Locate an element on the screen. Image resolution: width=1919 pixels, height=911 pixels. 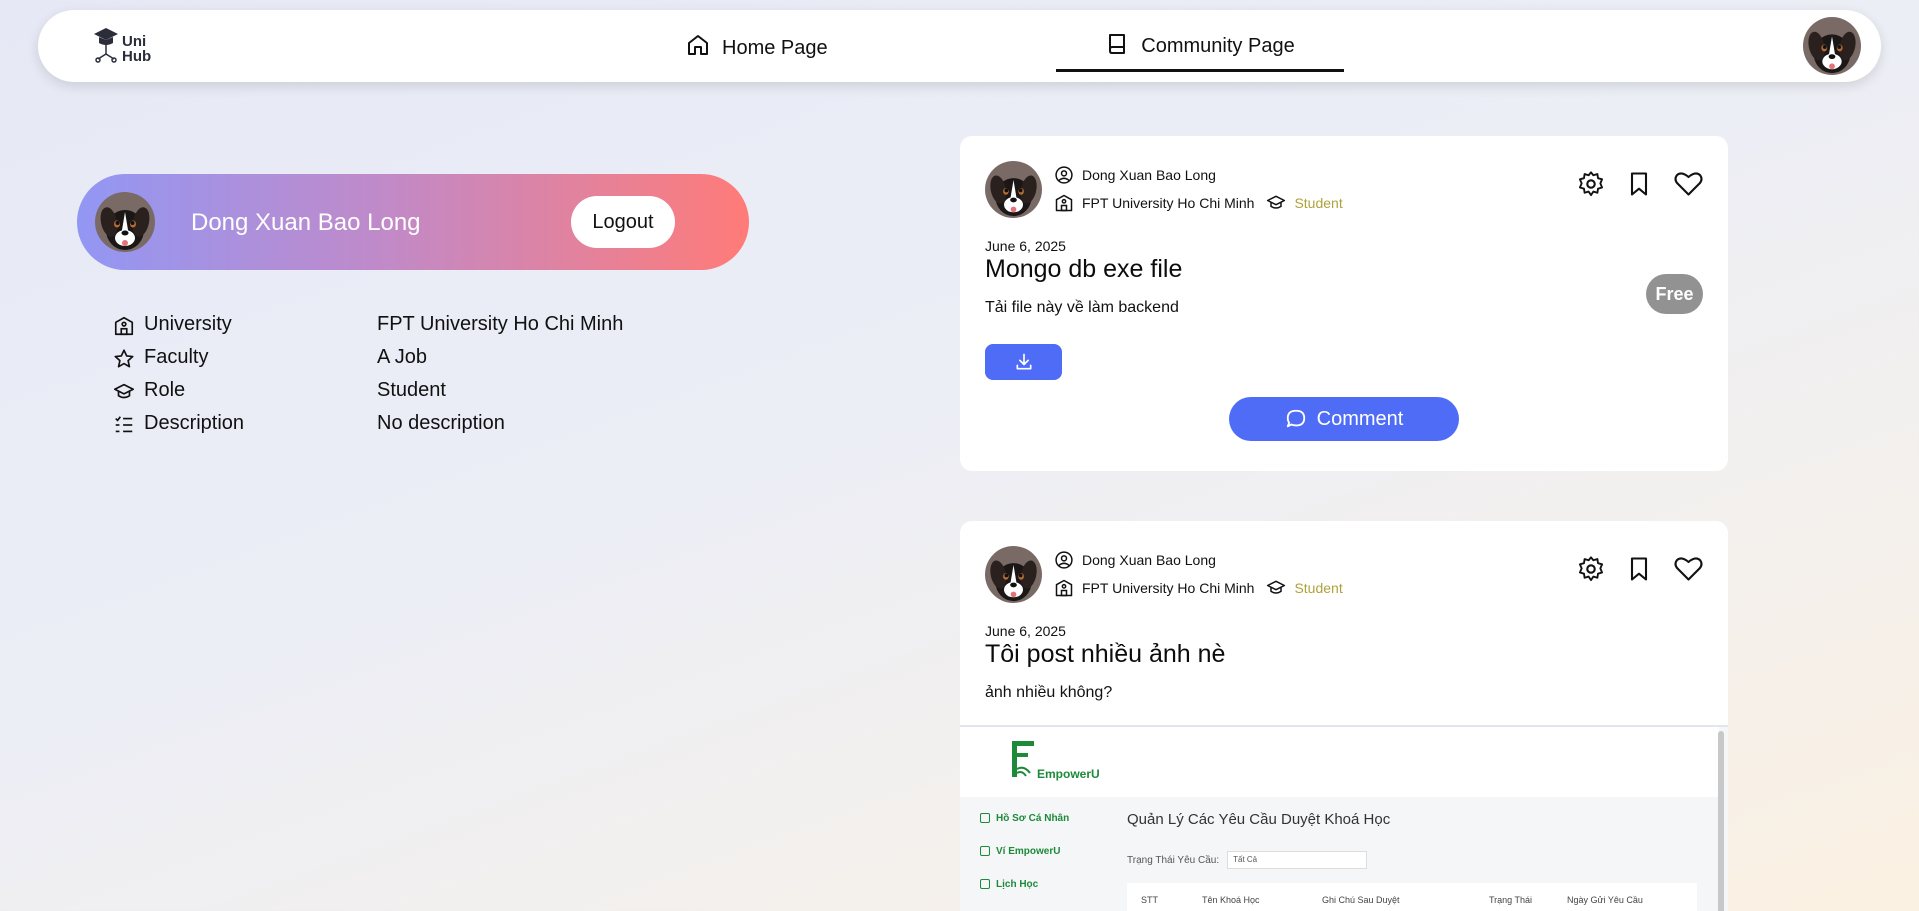
info-value: A Job is located at coordinates (402, 357).